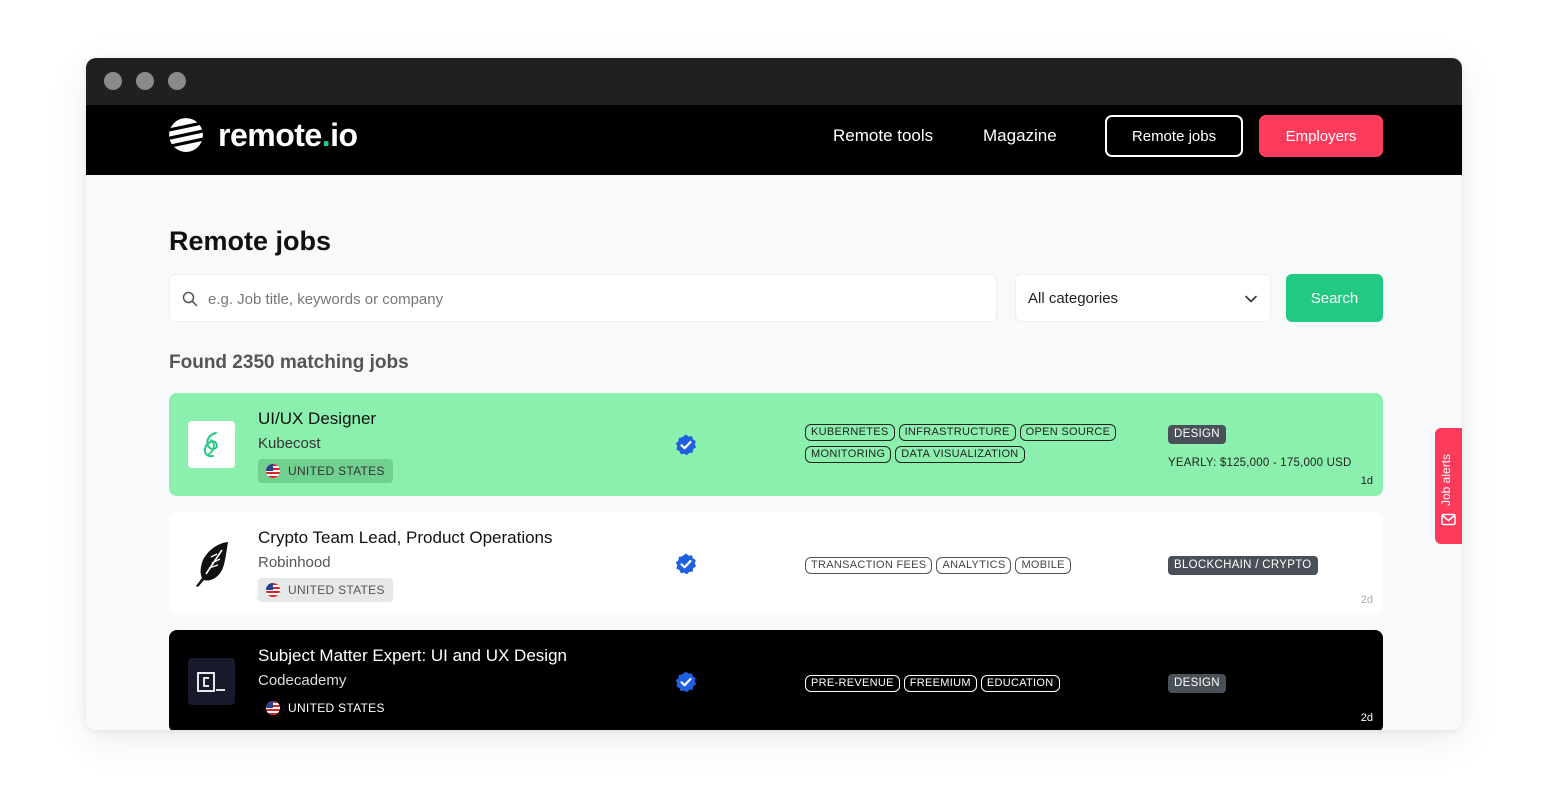 This screenshot has height=790, width=1546. I want to click on tag-chip: TRANSACTION FEES, so click(869, 565).